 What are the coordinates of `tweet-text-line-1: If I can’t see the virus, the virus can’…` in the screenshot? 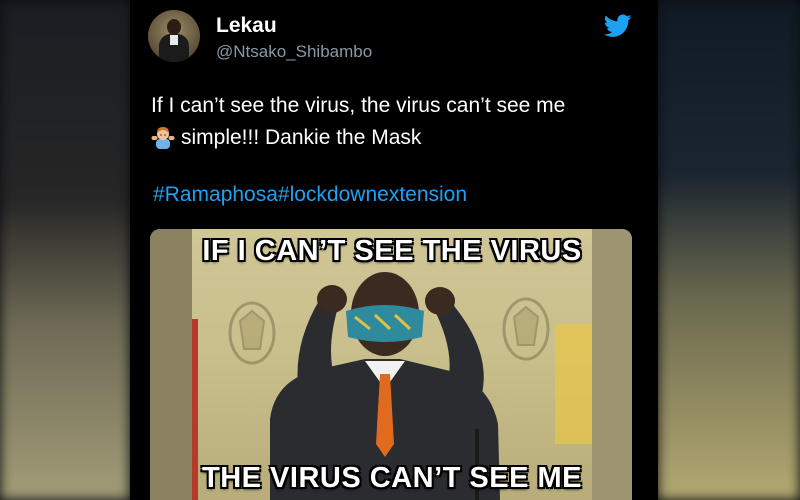 It's located at (358, 105).